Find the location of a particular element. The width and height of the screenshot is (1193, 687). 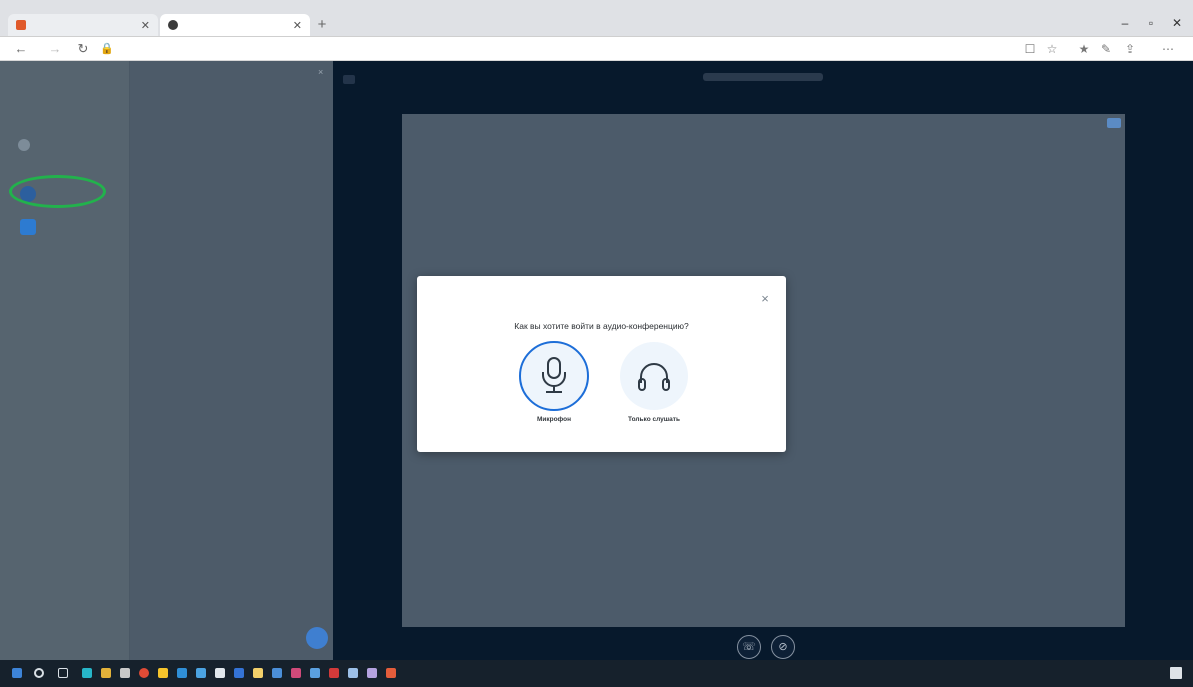

favorite-star-icon: ☆ is located at coordinates (1052, 49).